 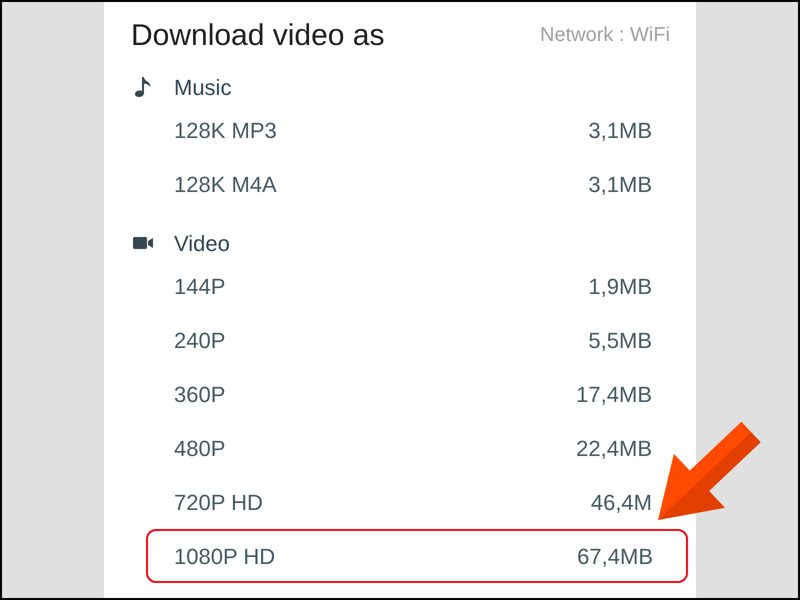 What do you see at coordinates (225, 130) in the screenshot?
I see `quality-label: 128K MP3` at bounding box center [225, 130].